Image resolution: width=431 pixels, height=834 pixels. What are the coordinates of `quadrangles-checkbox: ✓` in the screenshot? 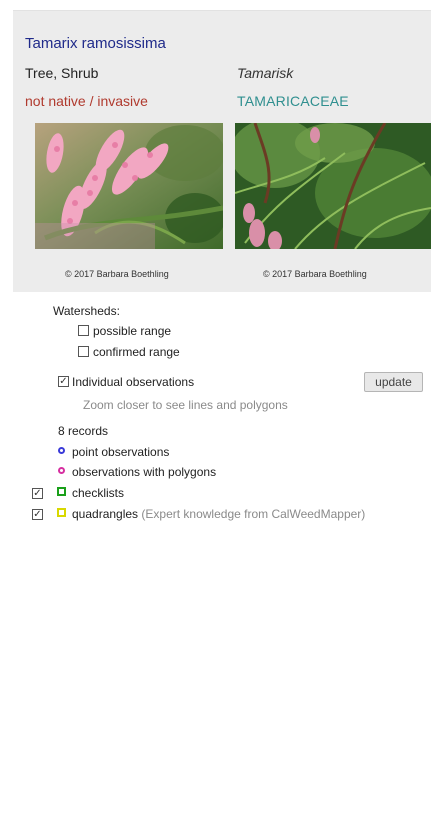 It's located at (37, 514).